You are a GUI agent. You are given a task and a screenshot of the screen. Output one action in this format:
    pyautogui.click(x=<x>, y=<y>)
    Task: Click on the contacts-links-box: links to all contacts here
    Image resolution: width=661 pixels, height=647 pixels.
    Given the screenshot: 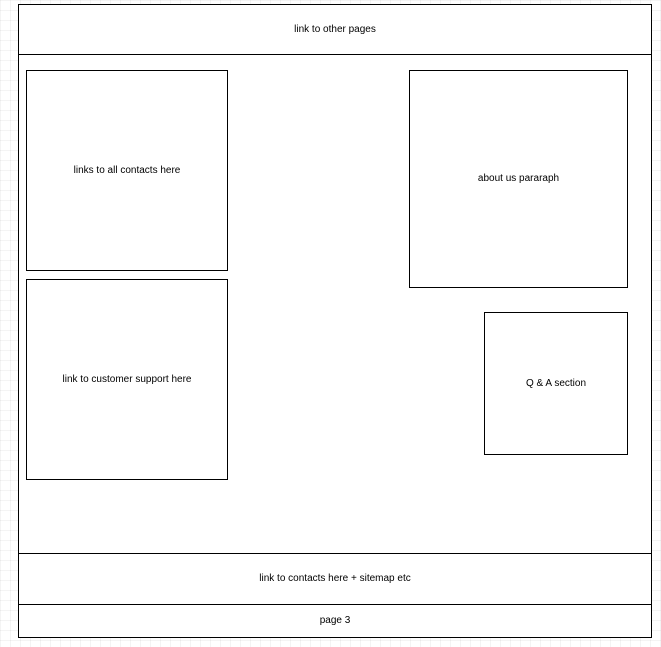 What is the action you would take?
    pyautogui.click(x=127, y=170)
    